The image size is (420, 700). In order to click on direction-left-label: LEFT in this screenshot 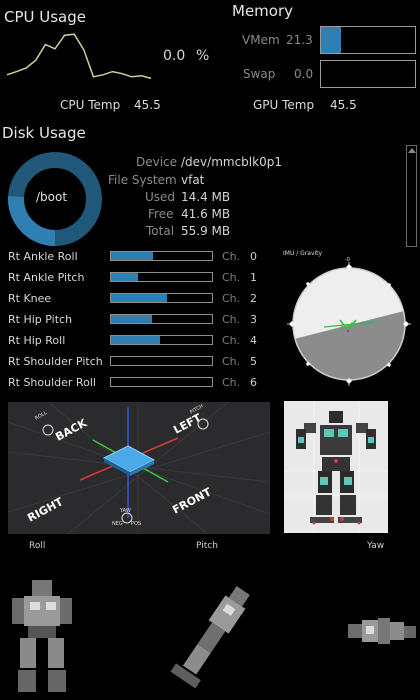, I will do `click(187, 424)`.